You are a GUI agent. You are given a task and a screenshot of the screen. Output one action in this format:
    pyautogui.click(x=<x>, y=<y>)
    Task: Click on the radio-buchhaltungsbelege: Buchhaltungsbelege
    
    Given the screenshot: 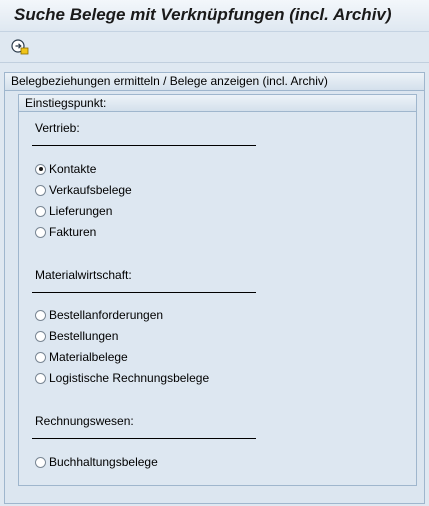 What is the action you would take?
    pyautogui.click(x=96, y=462)
    